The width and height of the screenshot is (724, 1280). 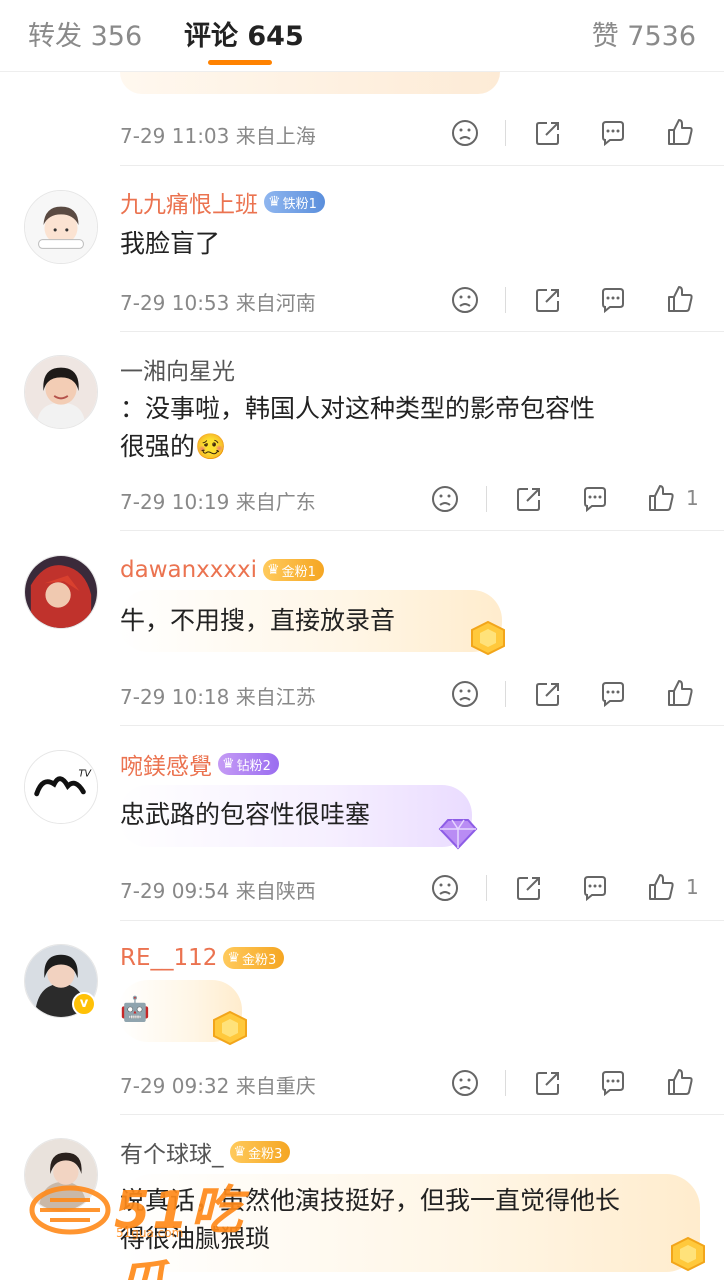 I want to click on verified-badge-icon: v, so click(x=84, y=1004).